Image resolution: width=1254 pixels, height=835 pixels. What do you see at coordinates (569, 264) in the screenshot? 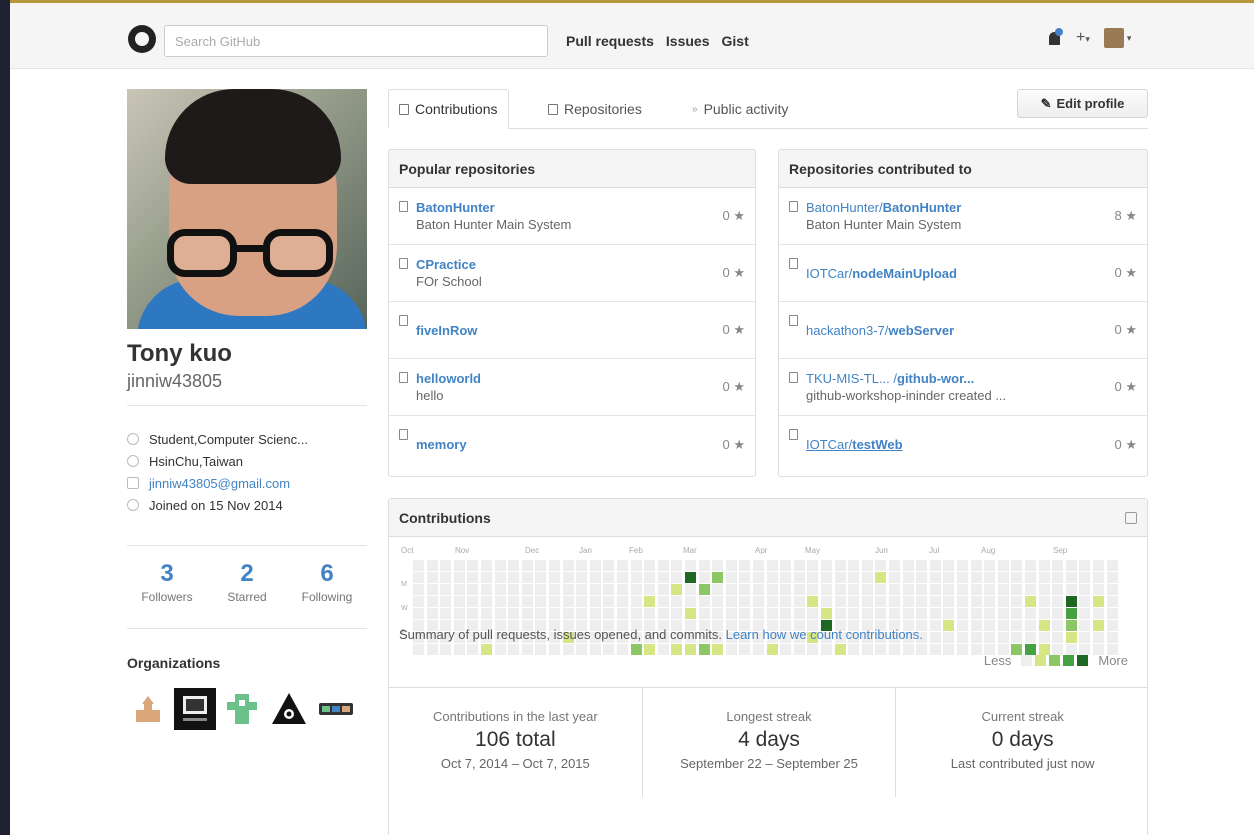
I see `repo-link: CPractice` at bounding box center [569, 264].